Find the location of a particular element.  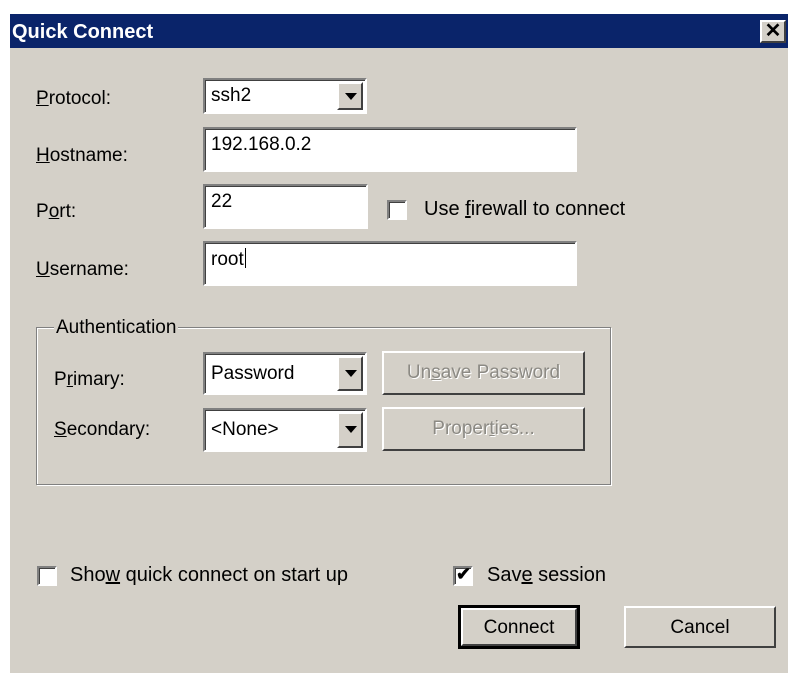

primary-value: Password is located at coordinates (253, 373).